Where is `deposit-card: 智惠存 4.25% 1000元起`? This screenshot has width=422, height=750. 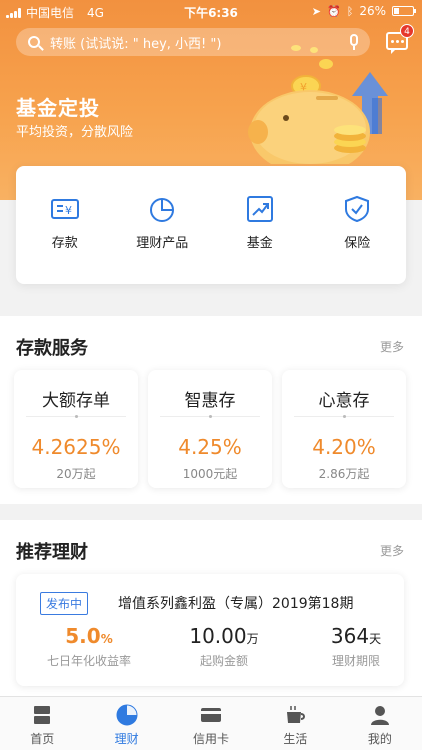
deposit-card: 智惠存 4.25% 1000元起 is located at coordinates (210, 429).